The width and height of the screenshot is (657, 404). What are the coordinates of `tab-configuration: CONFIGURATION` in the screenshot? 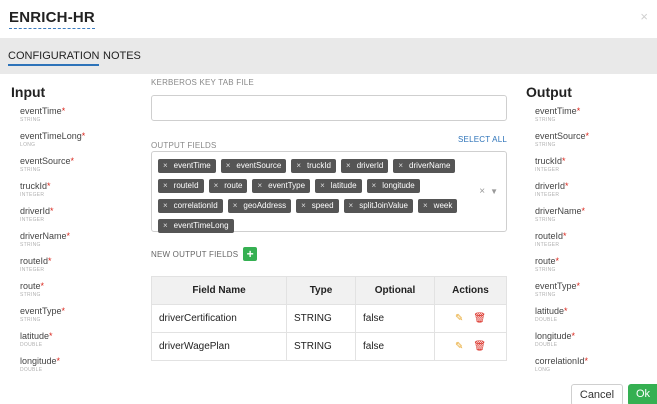 It's located at (54, 58).